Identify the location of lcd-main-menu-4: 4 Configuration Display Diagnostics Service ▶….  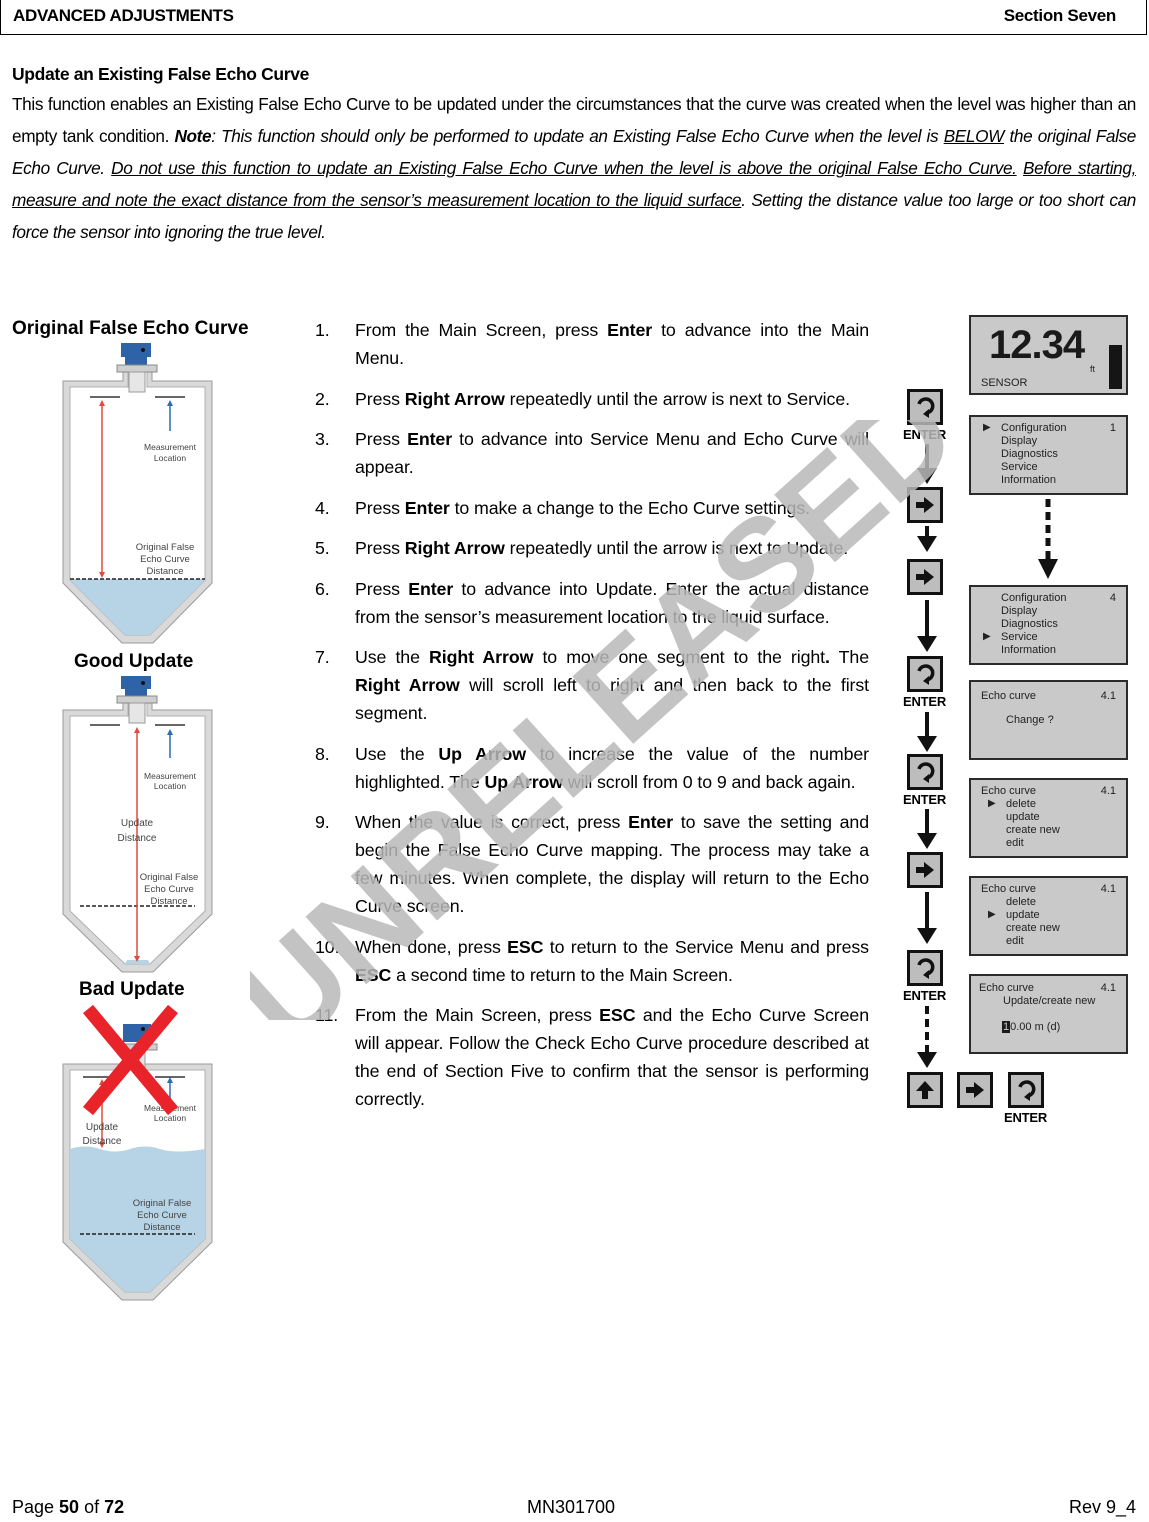
(1048, 625).